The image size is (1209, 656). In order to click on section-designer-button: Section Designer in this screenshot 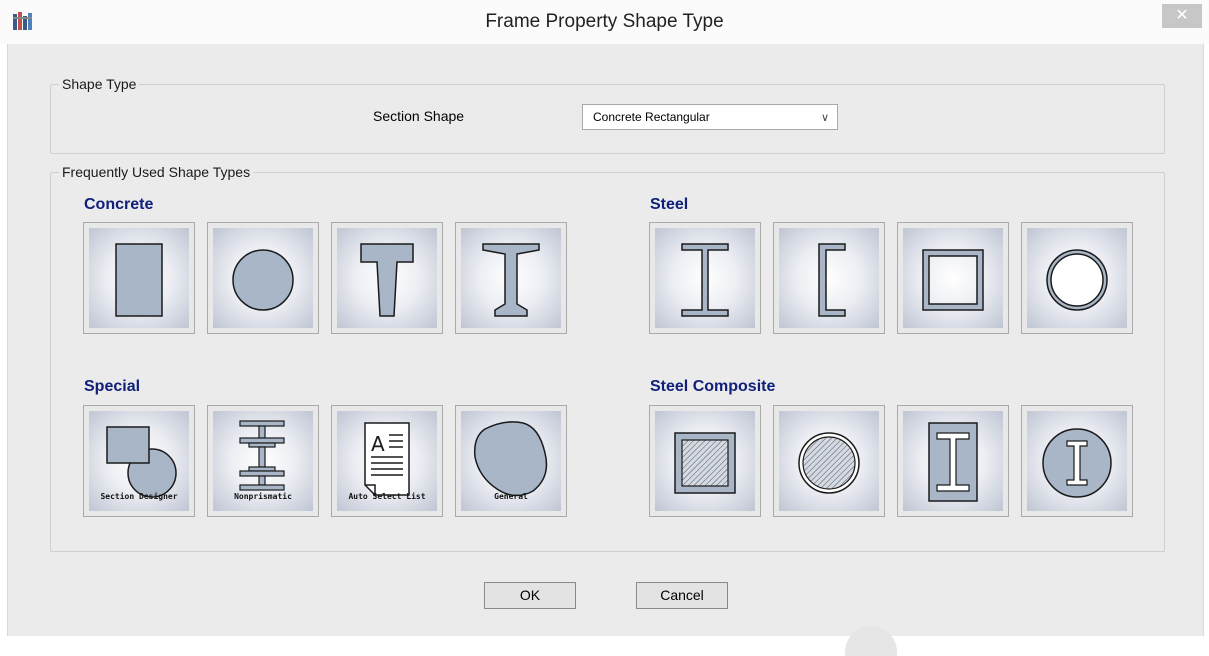, I will do `click(139, 461)`.